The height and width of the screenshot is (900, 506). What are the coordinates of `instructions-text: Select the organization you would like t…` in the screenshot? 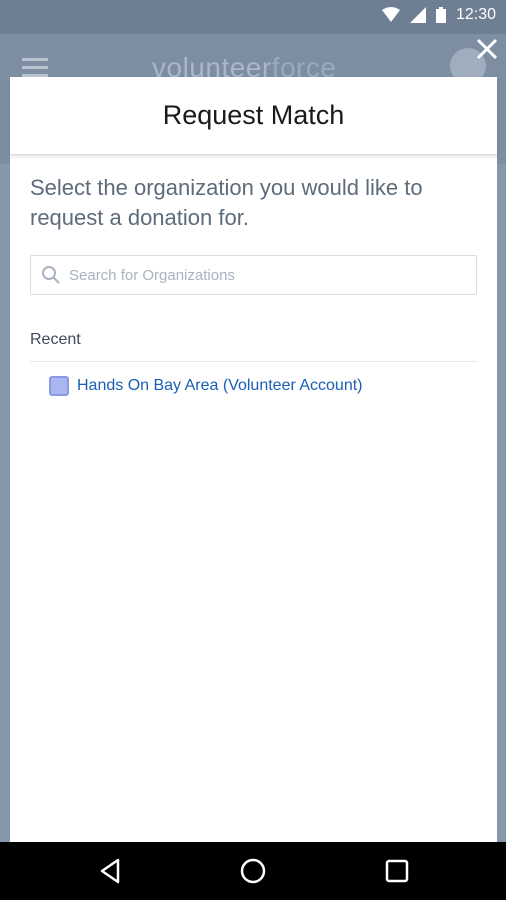 It's located at (226, 202).